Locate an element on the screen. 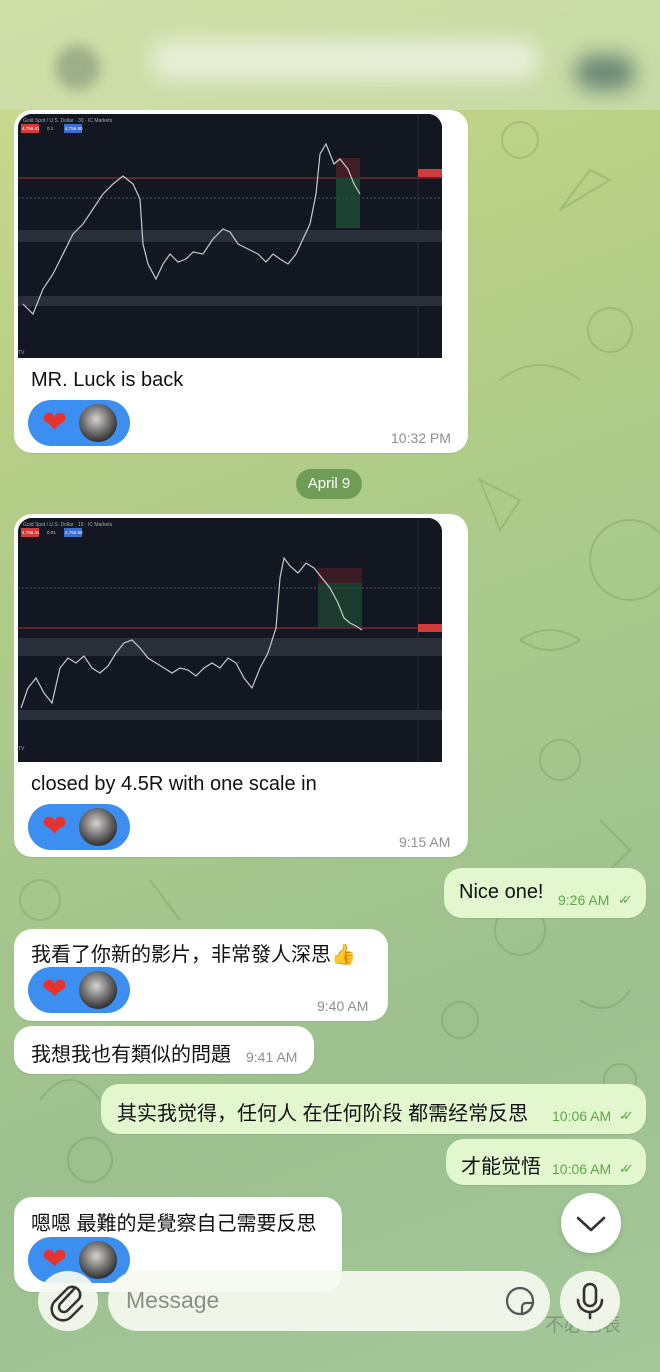 The height and width of the screenshot is (1372, 660). message-caption-2: closed by 4.5R with one scale in is located at coordinates (174, 784).